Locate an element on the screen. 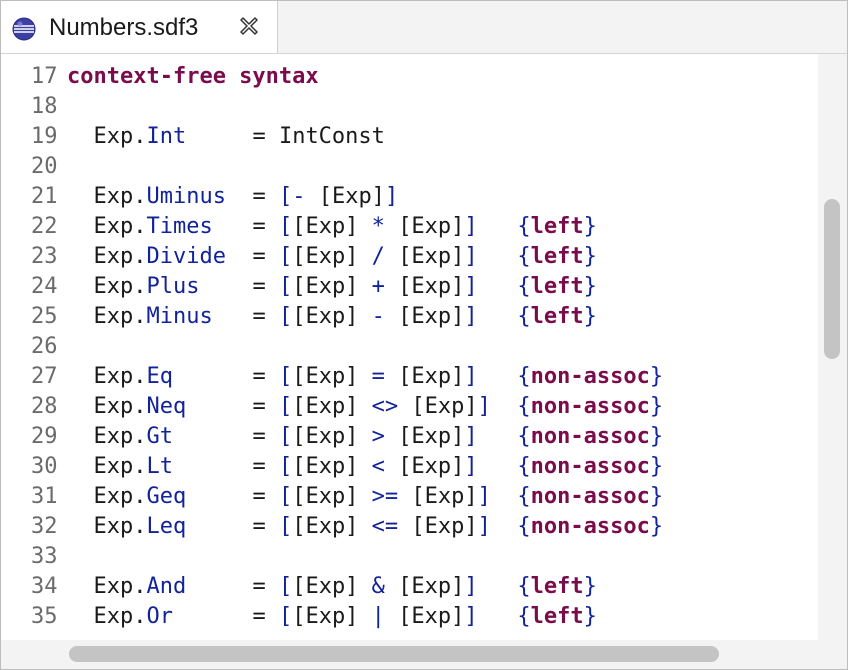 The image size is (848, 670). token-cons: Leq is located at coordinates (166, 526).